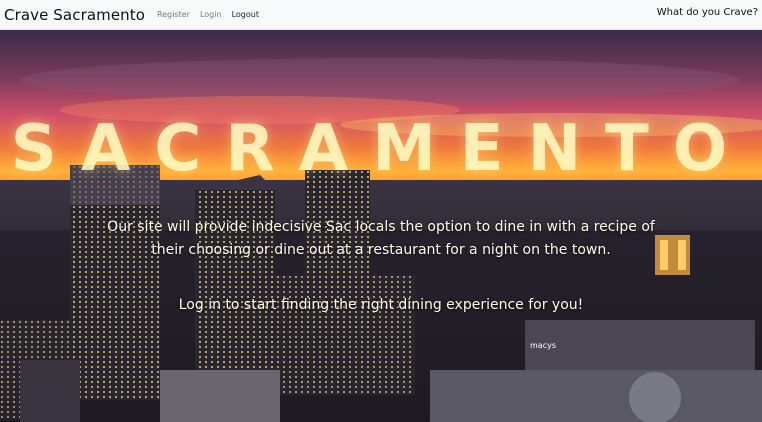  I want to click on crave-menu-link: What do you Crave?, so click(707, 12).